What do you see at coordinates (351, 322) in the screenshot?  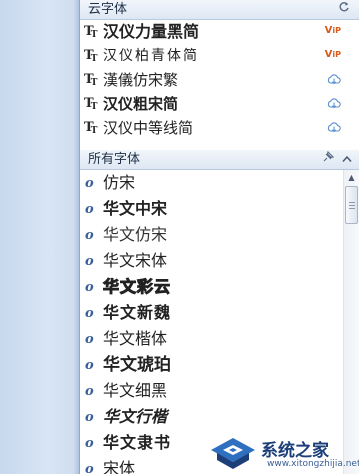 I see `font-list-scrollbar: ▲` at bounding box center [351, 322].